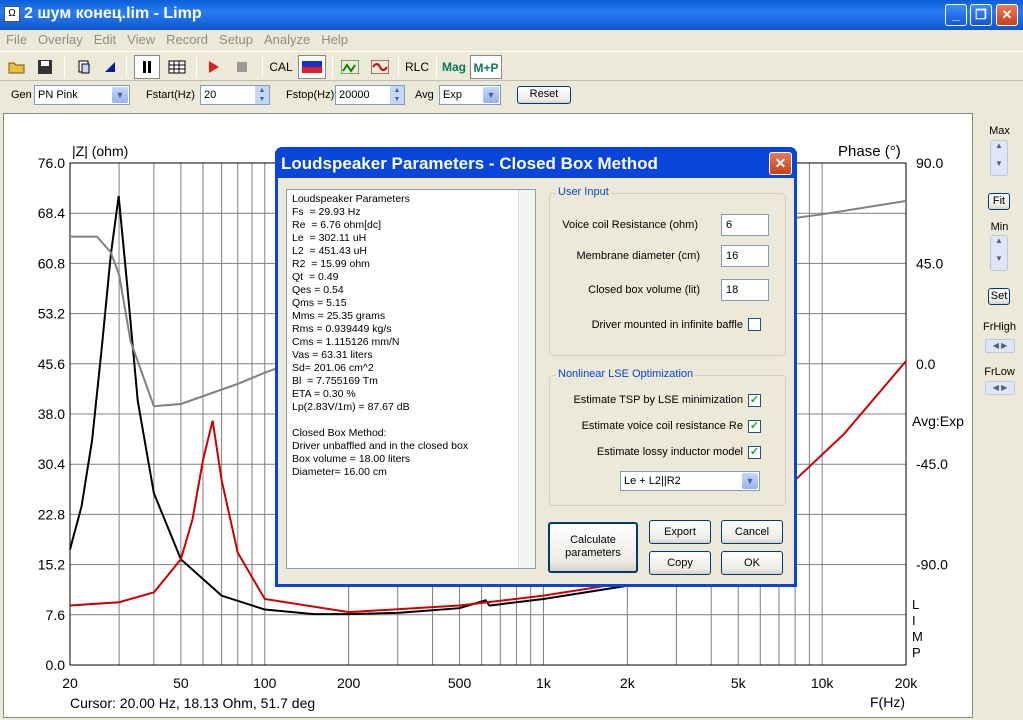 This screenshot has width=1023, height=720. I want to click on model-select: Le + L2||R2 ▼, so click(690, 481).